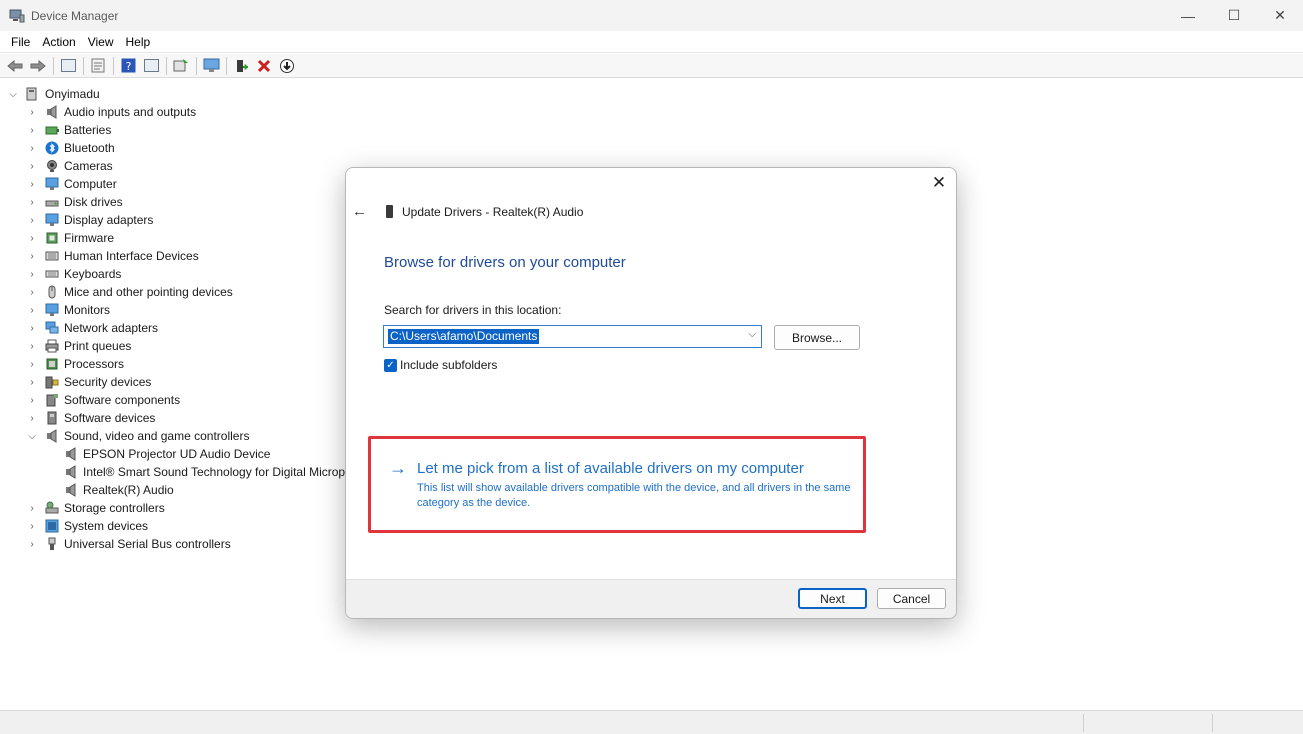 This screenshot has width=1303, height=734. What do you see at coordinates (572, 336) in the screenshot?
I see `driver-path-combobox: C:\Users\afamo\Documents ⌵` at bounding box center [572, 336].